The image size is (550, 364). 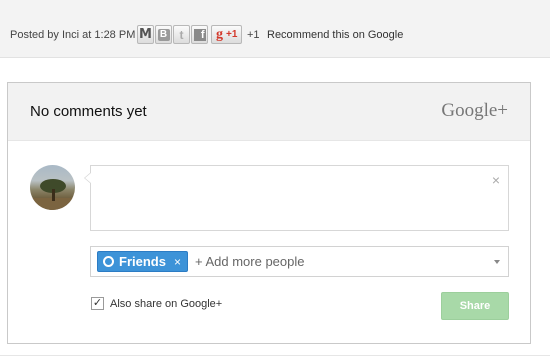 I want to click on facebook-icon-glyph: f, so click(x=199, y=34).